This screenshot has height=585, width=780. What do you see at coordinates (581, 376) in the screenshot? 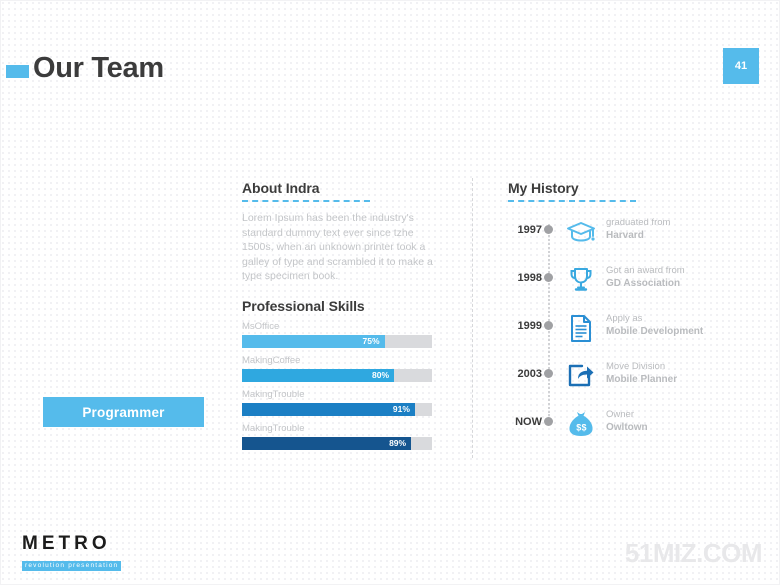
I see `share-export-icon` at bounding box center [581, 376].